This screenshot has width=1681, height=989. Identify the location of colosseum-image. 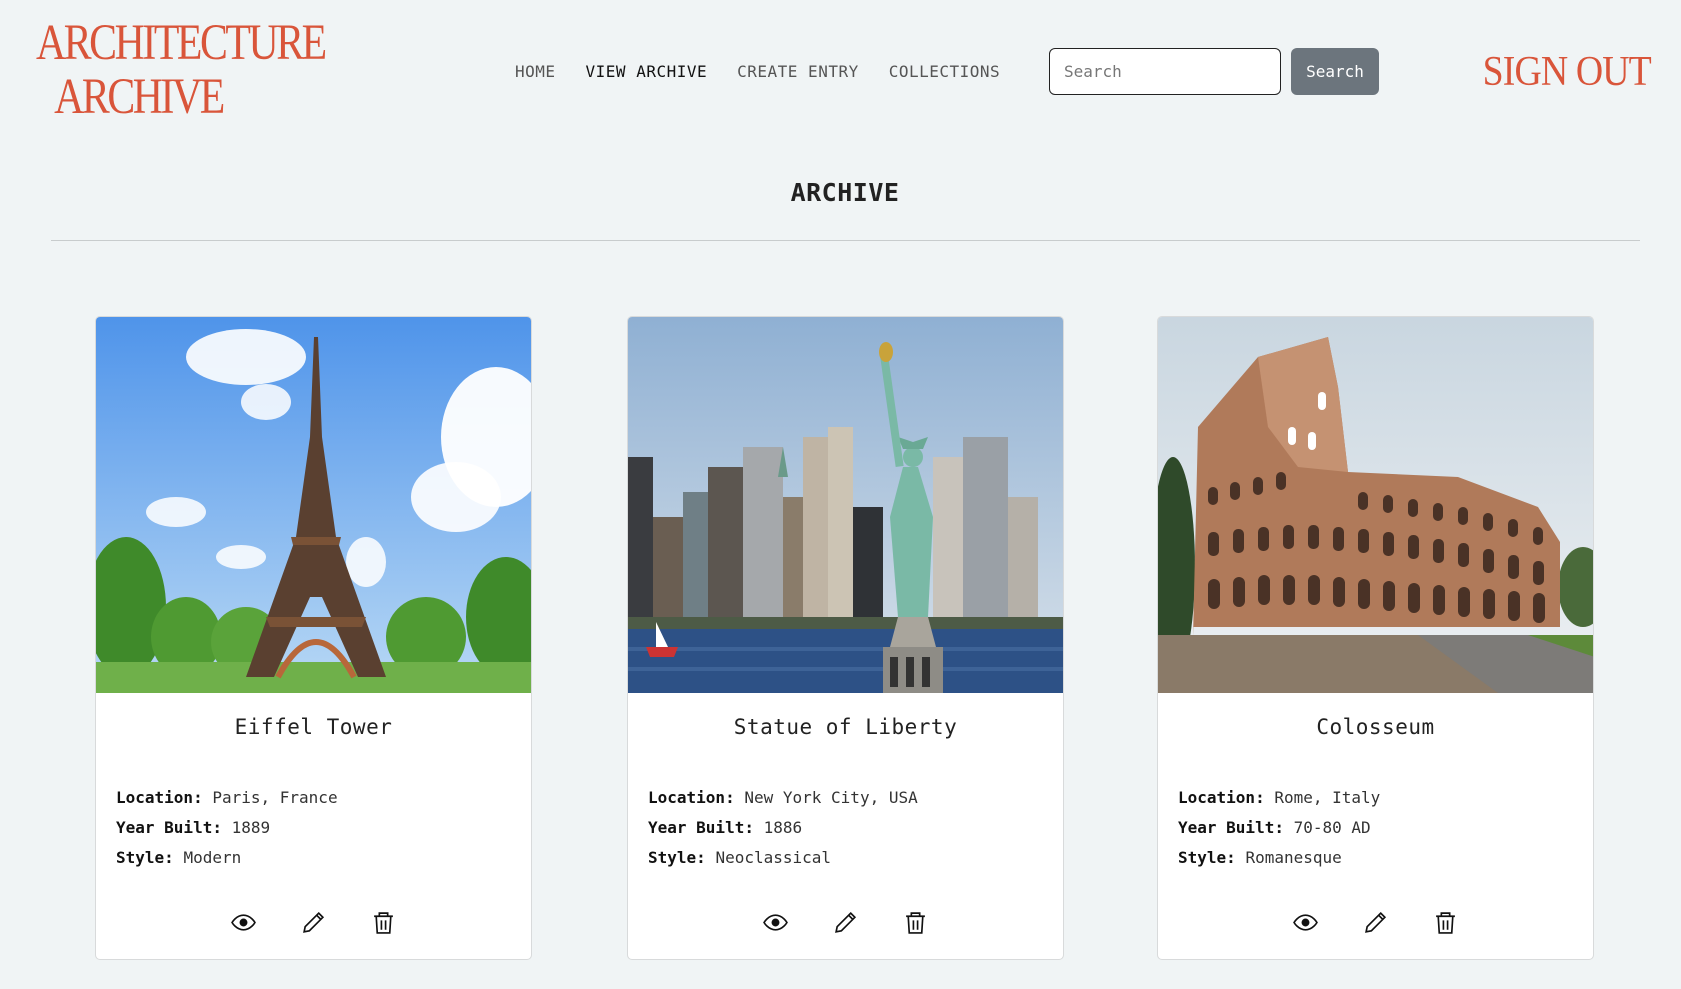
(1375, 505).